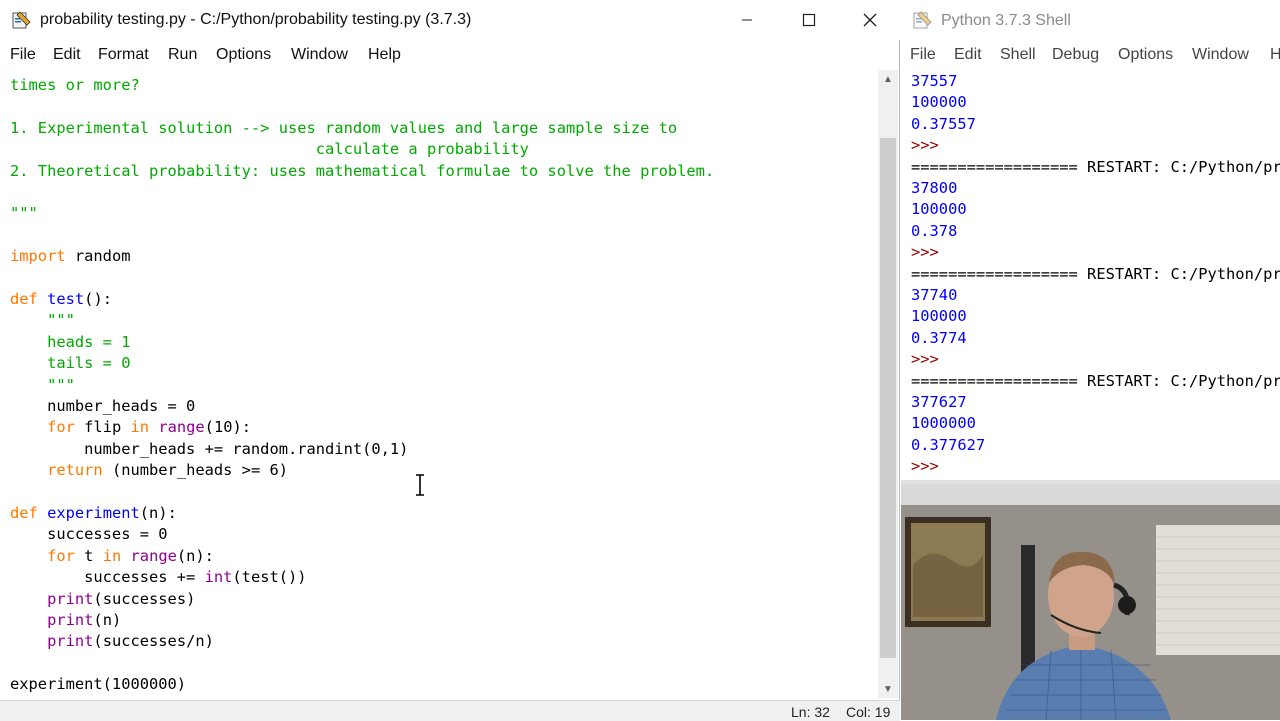 The image size is (1280, 721). I want to click on scroll-up-icon: ▲, so click(888, 79).